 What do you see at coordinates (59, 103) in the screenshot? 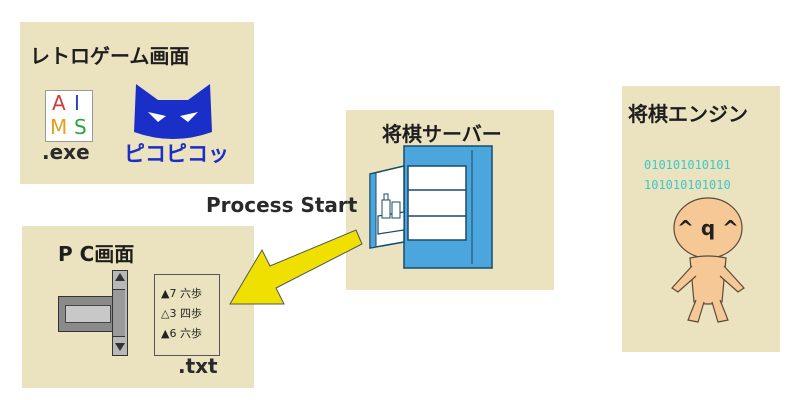
I see `aims-letter-a: A` at bounding box center [59, 103].